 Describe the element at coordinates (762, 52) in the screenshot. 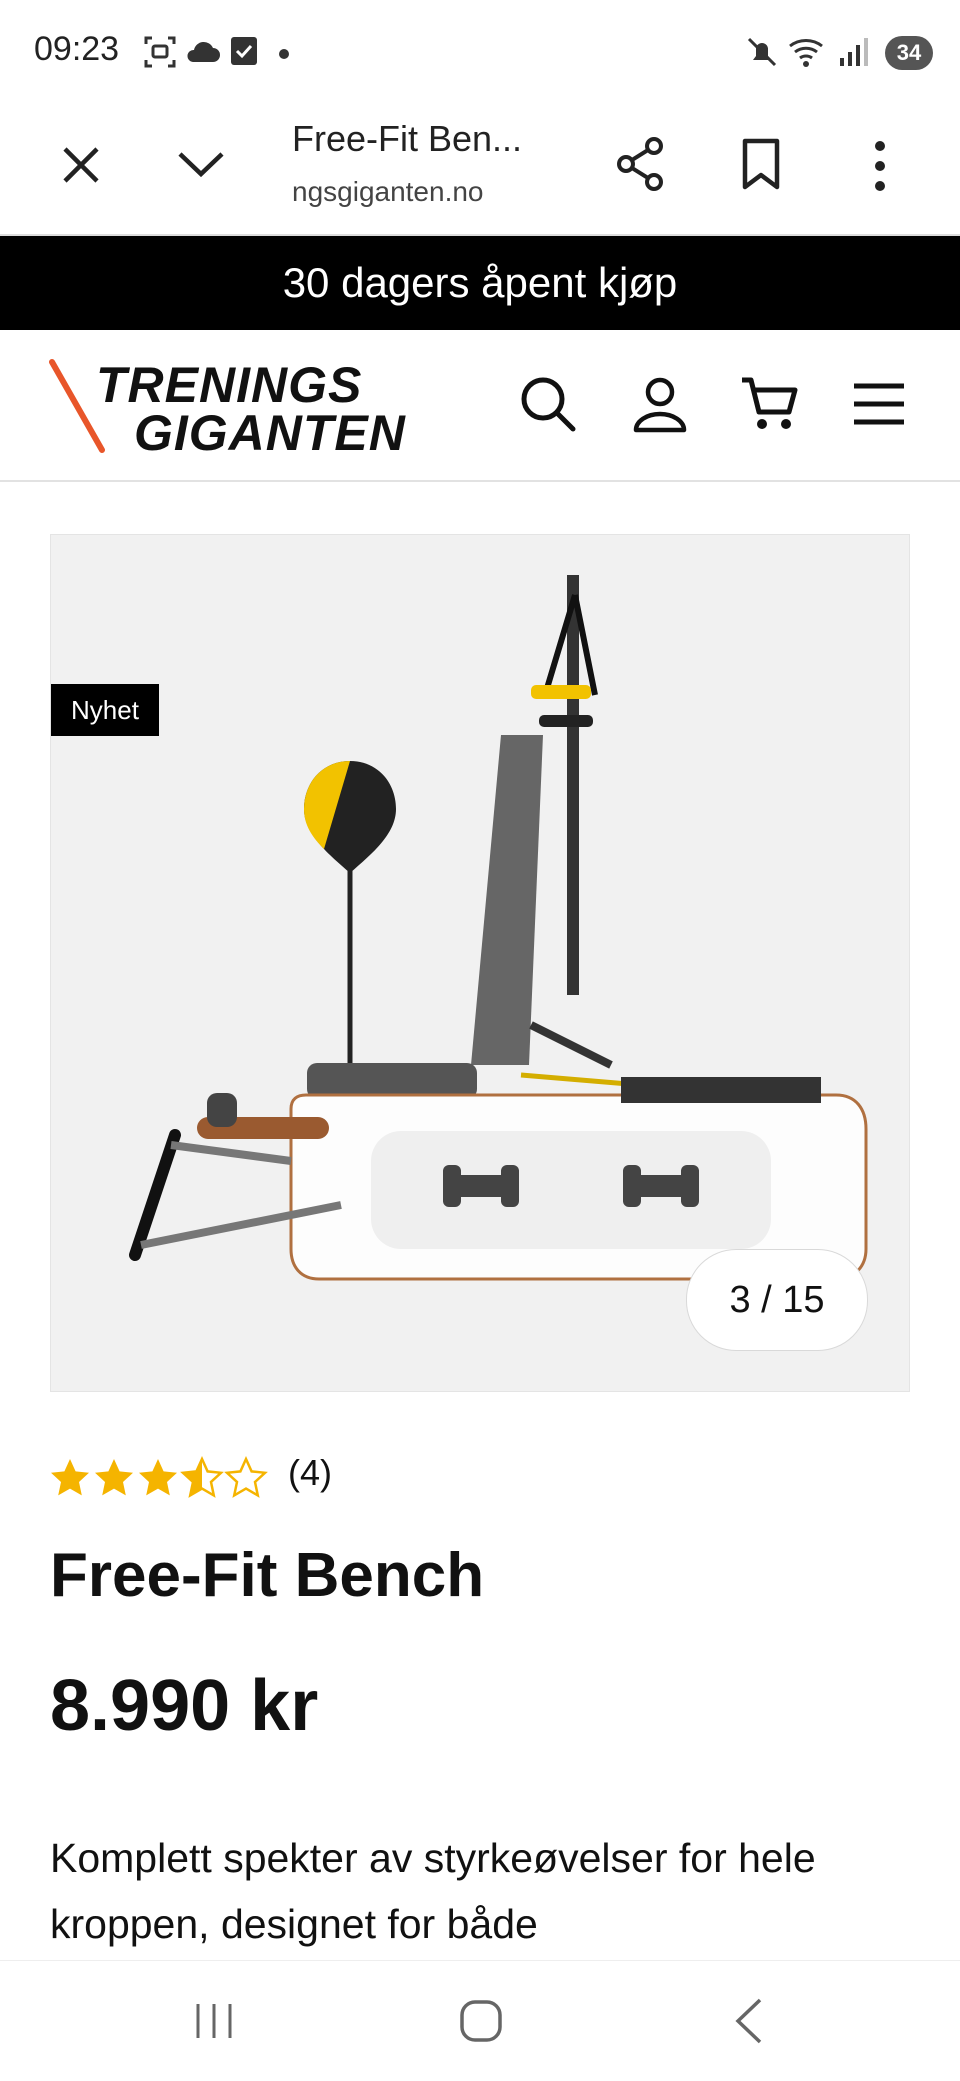

I see `mute-icon` at that location.